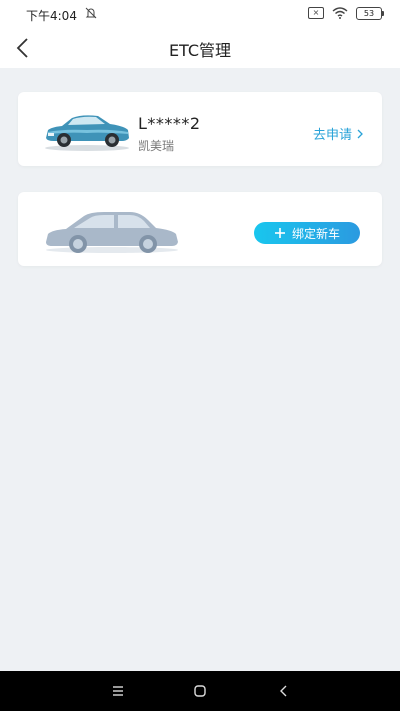 This screenshot has width=400, height=711. Describe the element at coordinates (156, 146) in the screenshot. I see `car-model: 凯美瑞` at that location.